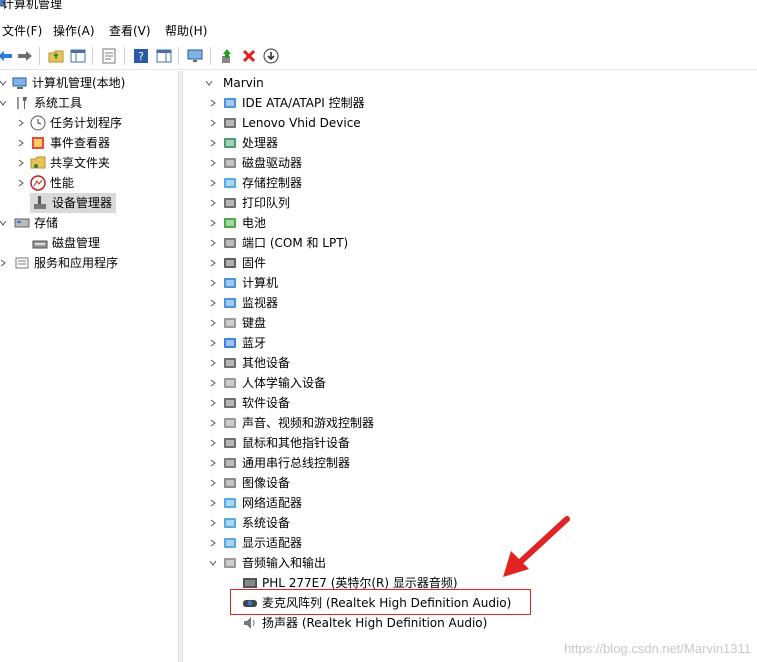  What do you see at coordinates (56, 56) in the screenshot?
I see `up-folder-icon` at bounding box center [56, 56].